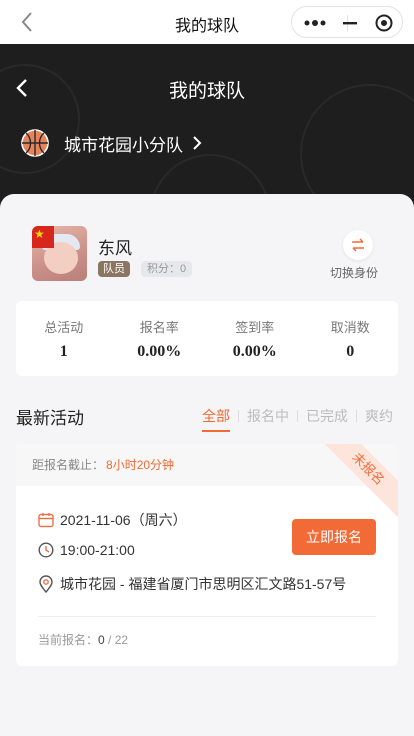 The width and height of the screenshot is (414, 736). Describe the element at coordinates (121, 640) in the screenshot. I see `signup-capacity: 22` at that location.